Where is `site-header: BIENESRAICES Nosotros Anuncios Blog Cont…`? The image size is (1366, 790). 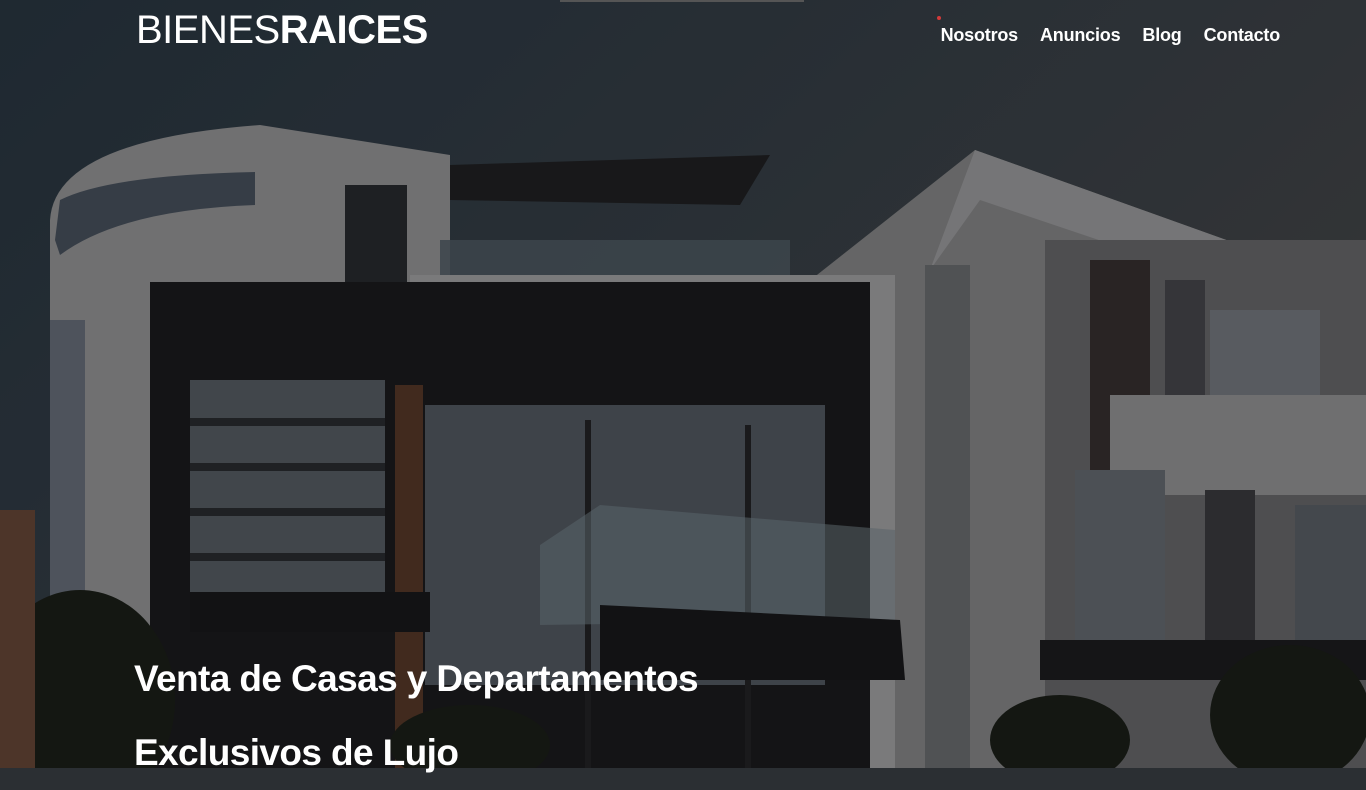 site-header: BIENESRAICES Nosotros Anuncios Blog Cont… is located at coordinates (683, 37).